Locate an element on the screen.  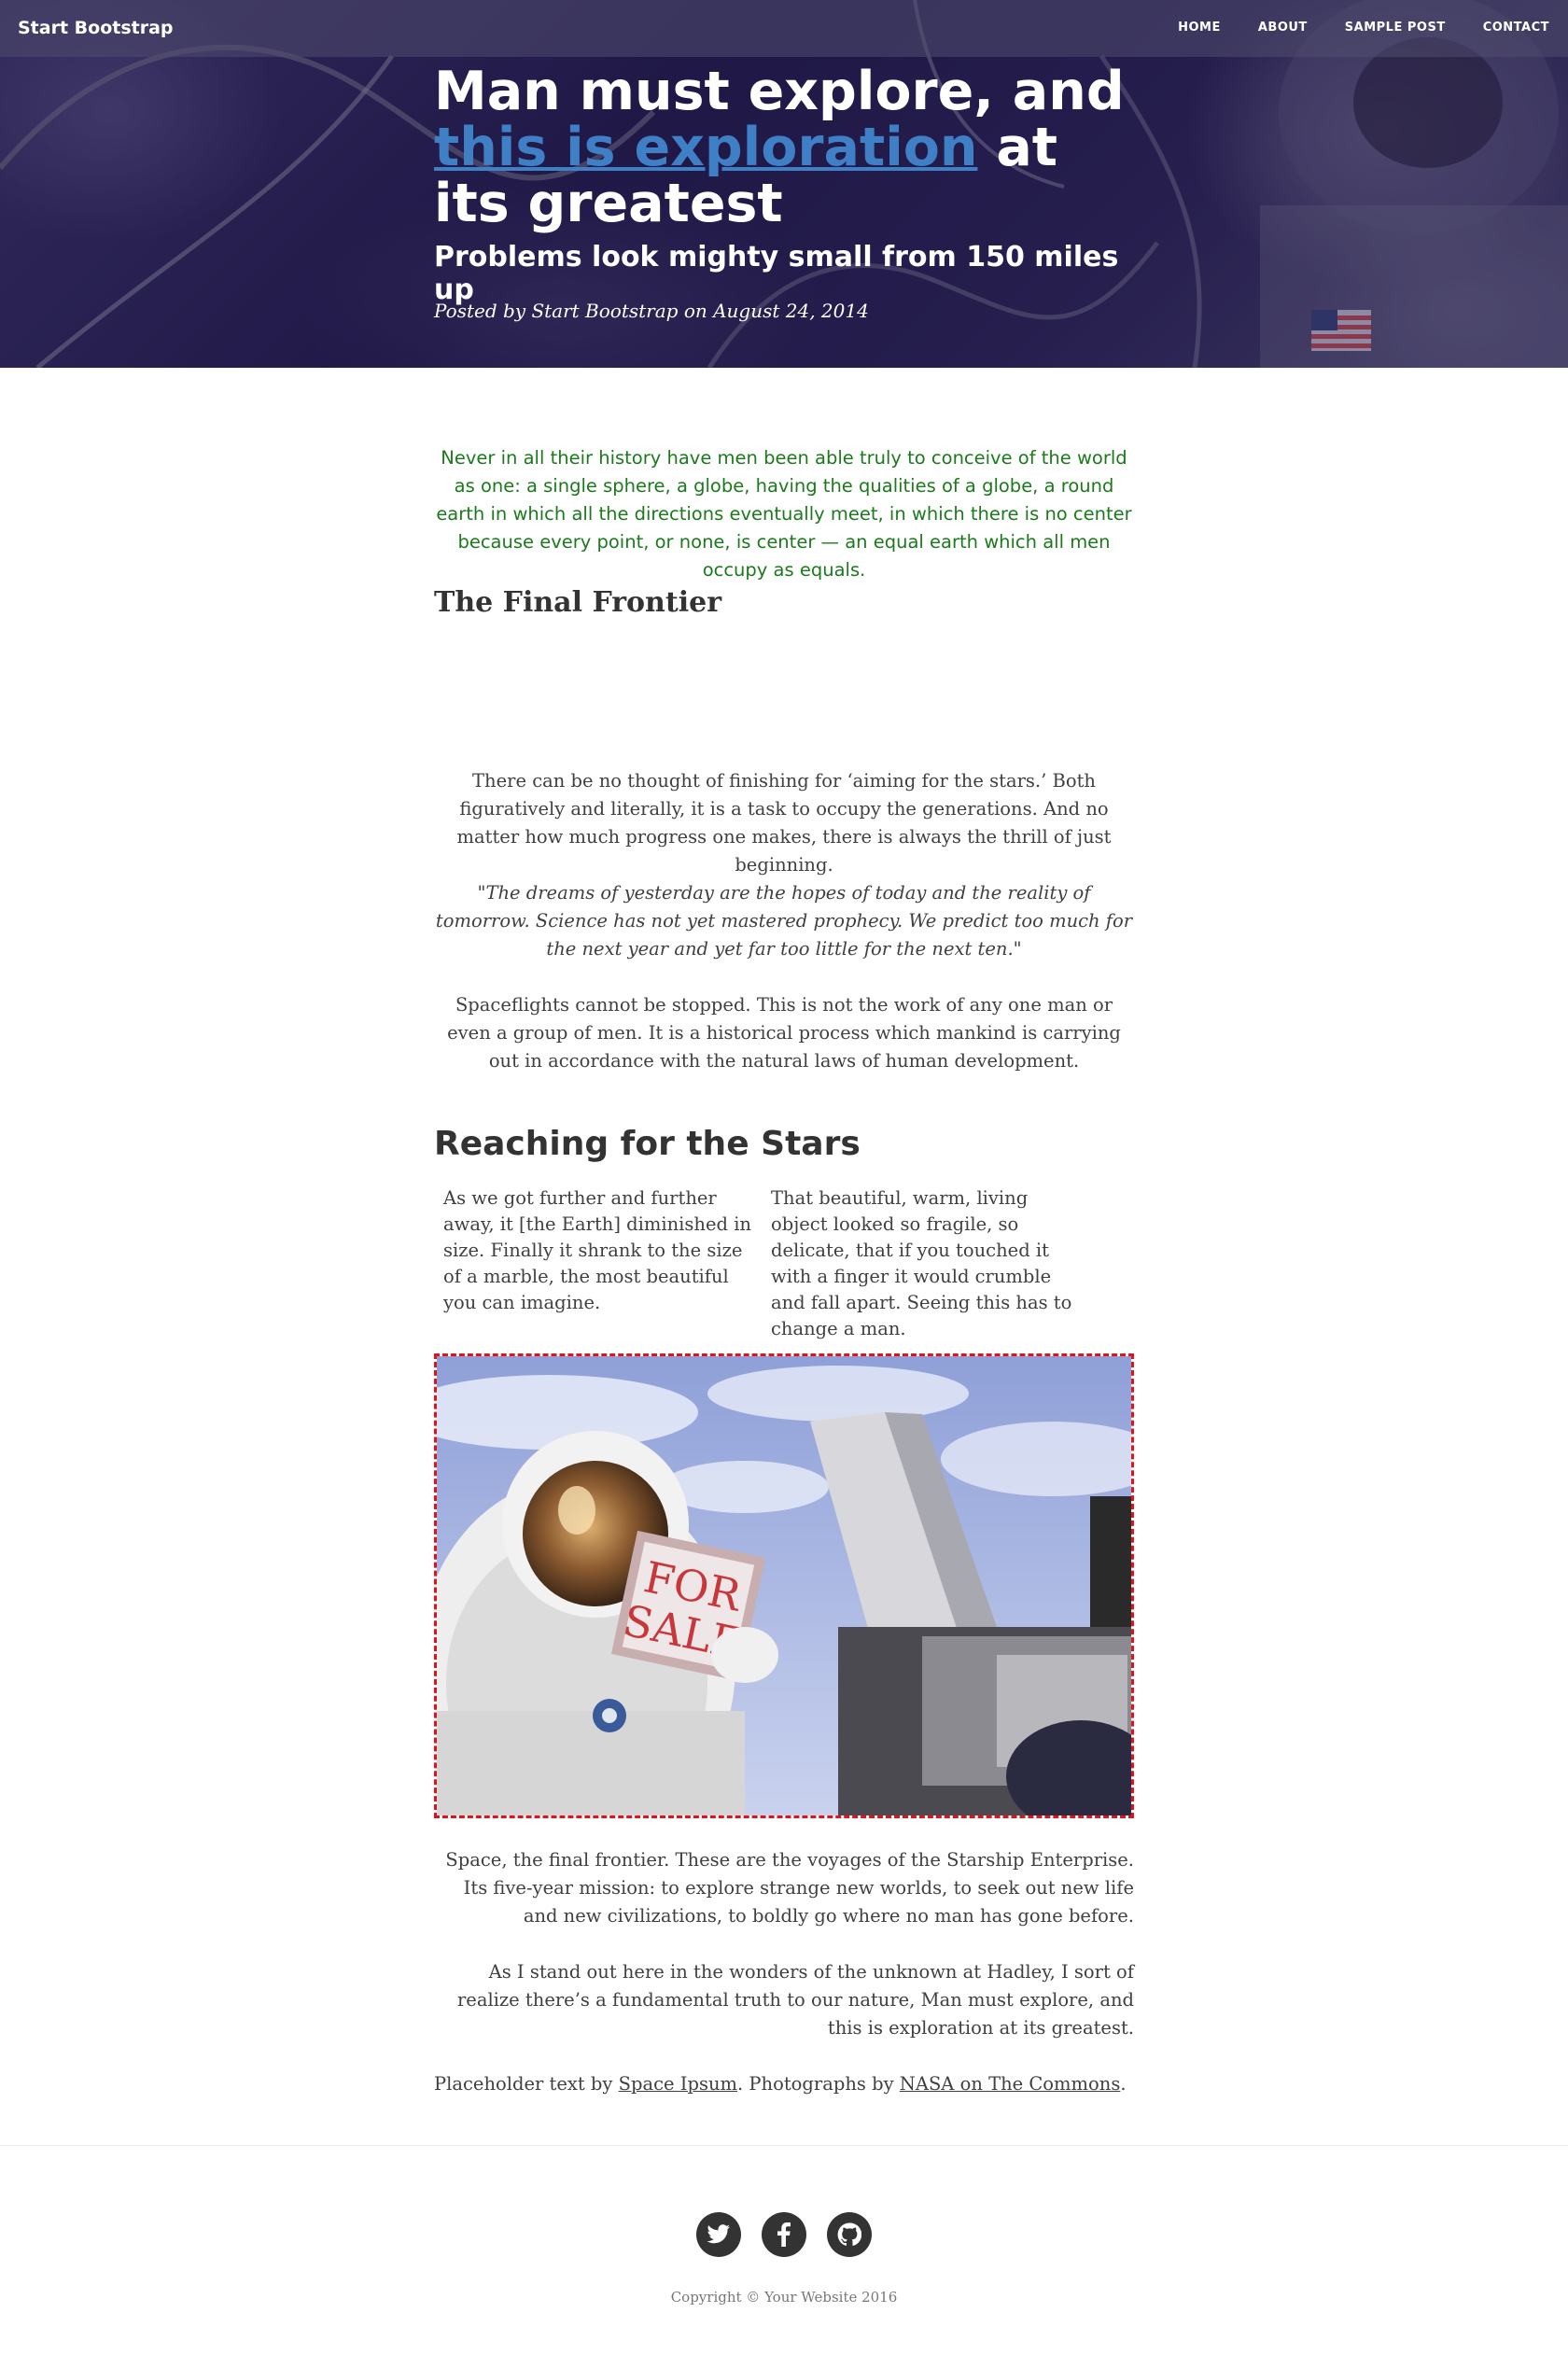
nav-sample-post-link: SAMPLE POST is located at coordinates (1395, 28).